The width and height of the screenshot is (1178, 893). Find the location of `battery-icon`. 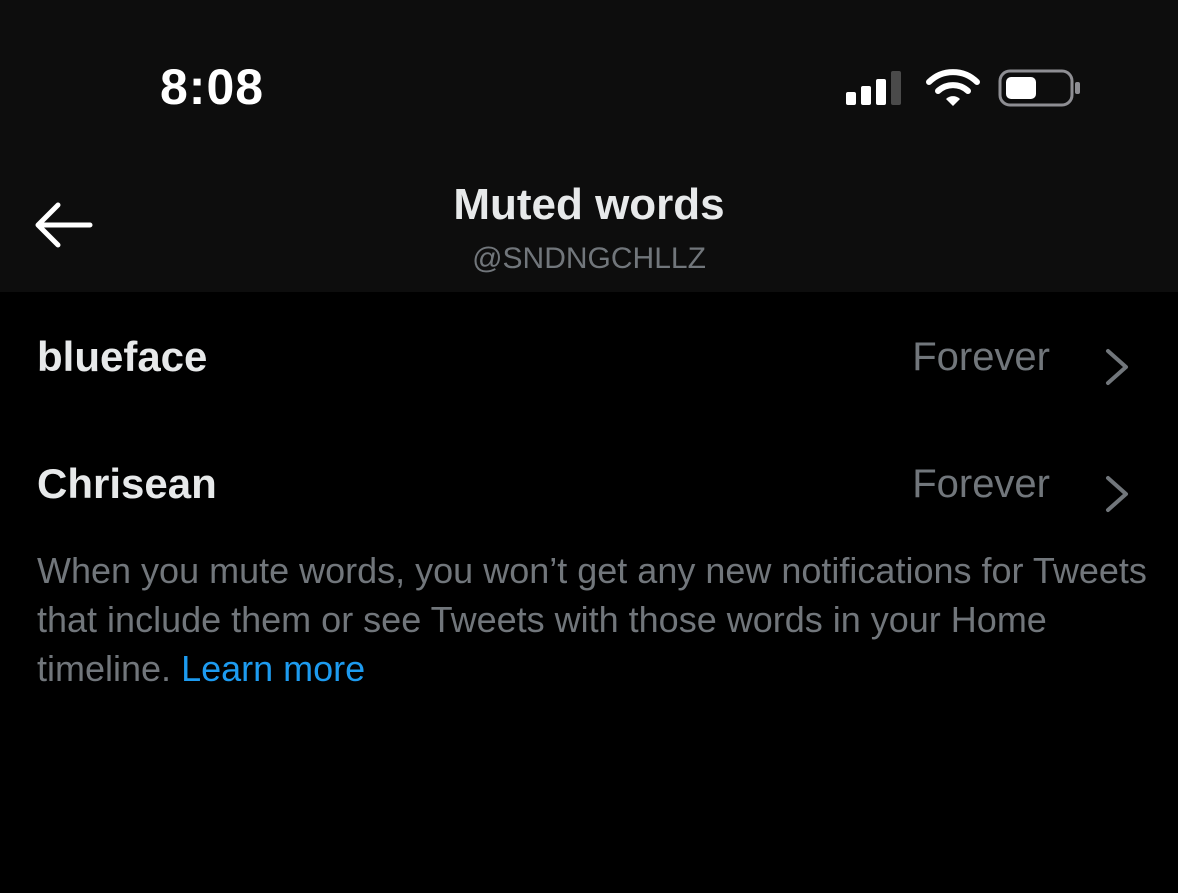

battery-icon is located at coordinates (1039, 88).